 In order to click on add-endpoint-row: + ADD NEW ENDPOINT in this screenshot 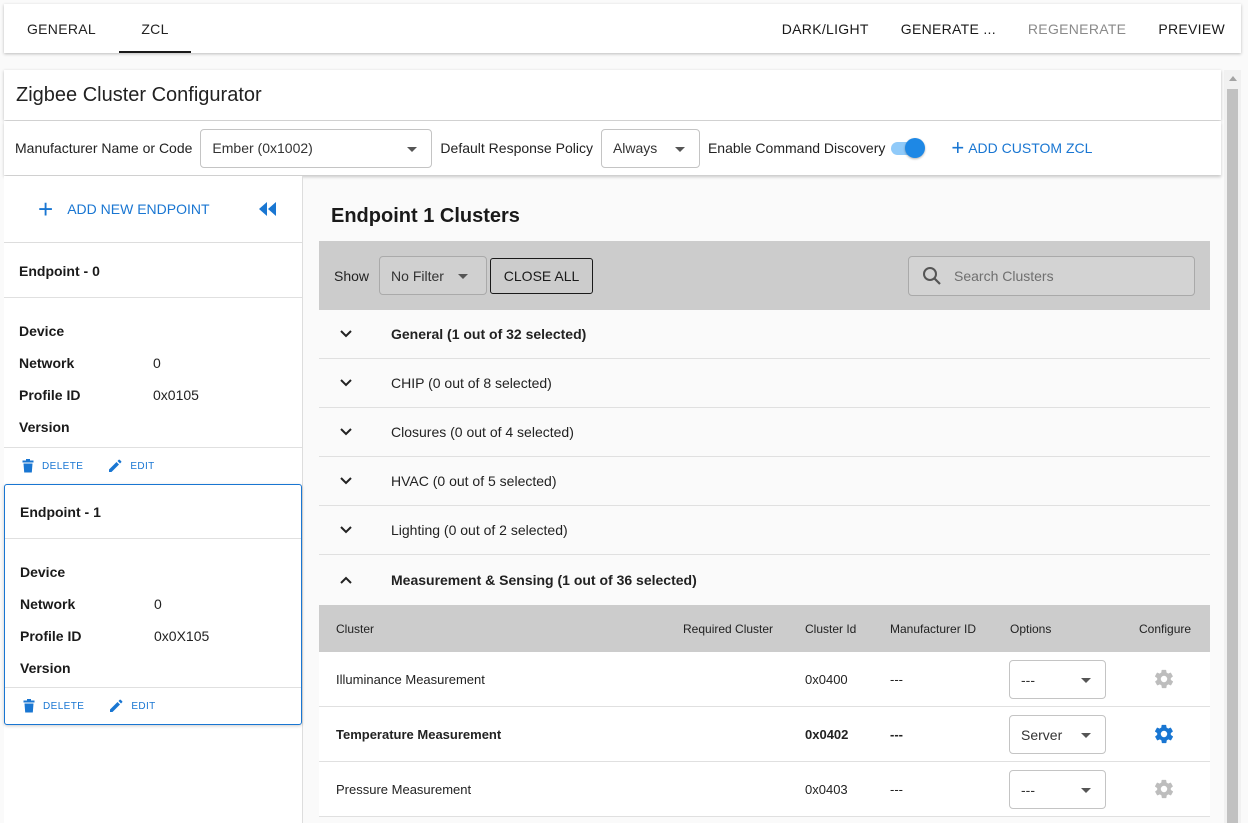, I will do `click(153, 209)`.